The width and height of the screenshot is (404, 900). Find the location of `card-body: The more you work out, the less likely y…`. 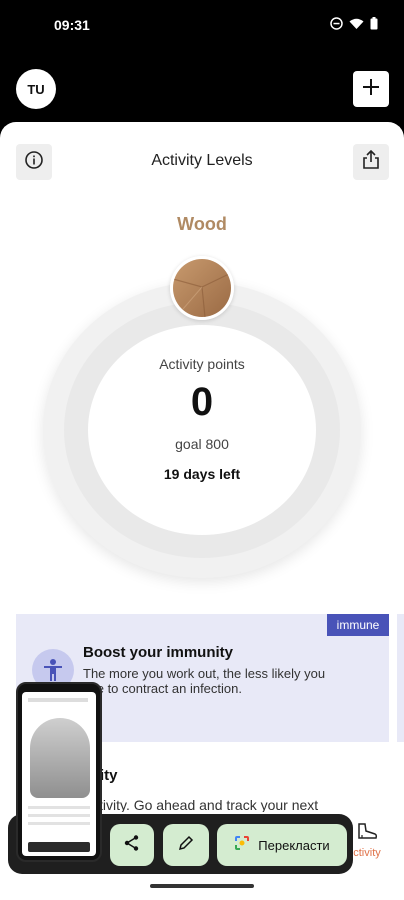

card-body: The more you work out, the less likely y… is located at coordinates (228, 681).